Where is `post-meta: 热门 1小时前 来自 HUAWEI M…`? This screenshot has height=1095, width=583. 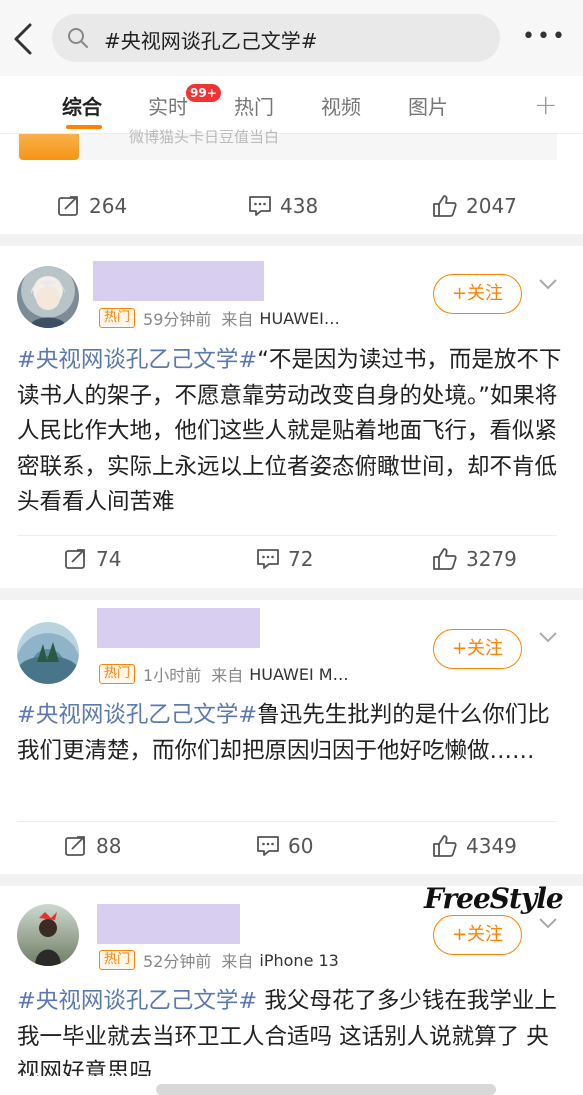 post-meta: 热门 1小时前 来自 HUAWEI M… is located at coordinates (224, 674).